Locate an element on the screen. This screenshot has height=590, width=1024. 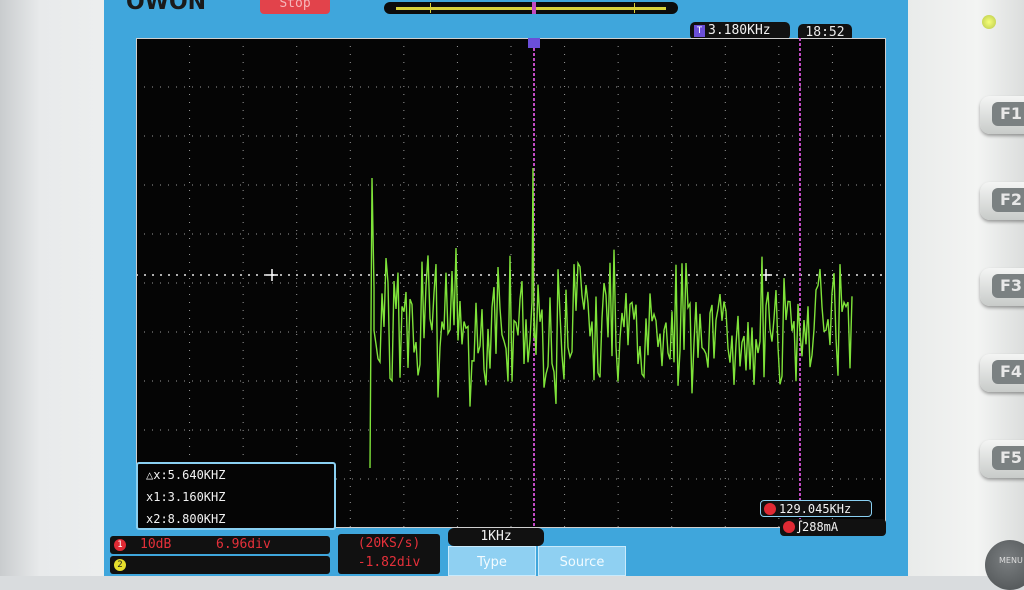
cursor-x2: x2:8.800KHZ is located at coordinates (186, 519).